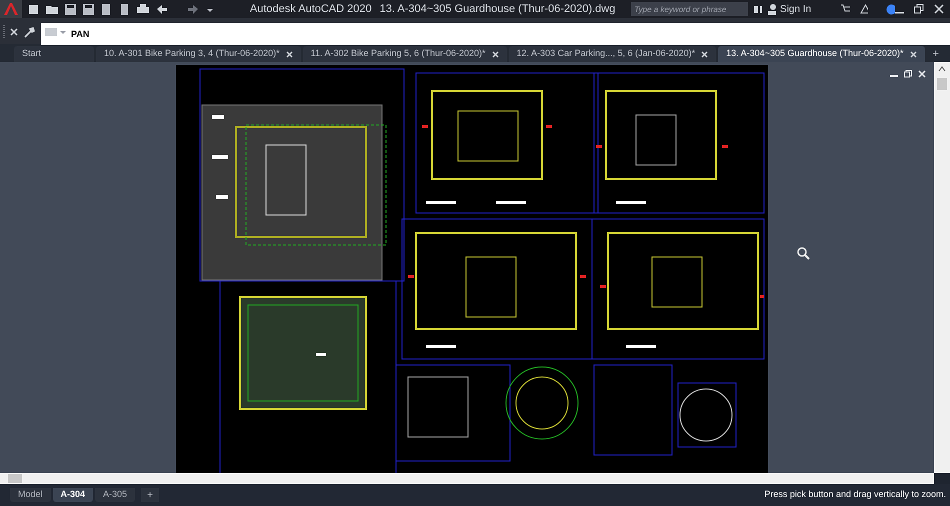 This screenshot has height=506, width=950. What do you see at coordinates (803, 253) in the screenshot?
I see `zoom-cursor-icon` at bounding box center [803, 253].